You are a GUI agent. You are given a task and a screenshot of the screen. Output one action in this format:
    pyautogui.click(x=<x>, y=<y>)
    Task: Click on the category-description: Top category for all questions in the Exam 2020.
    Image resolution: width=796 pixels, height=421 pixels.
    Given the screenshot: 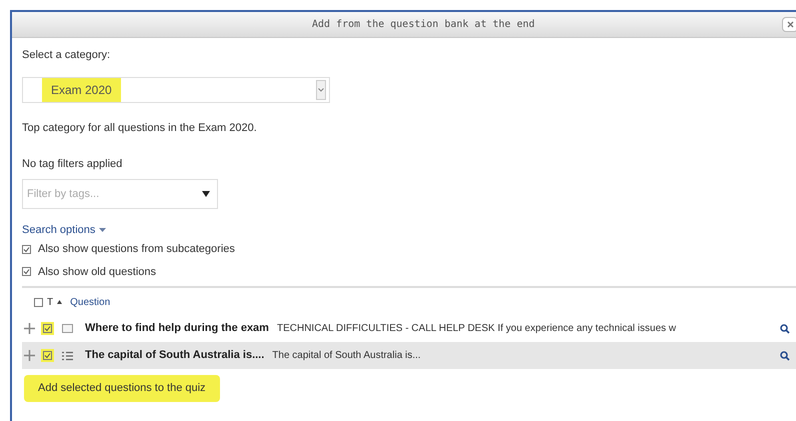 What is the action you would take?
    pyautogui.click(x=140, y=128)
    